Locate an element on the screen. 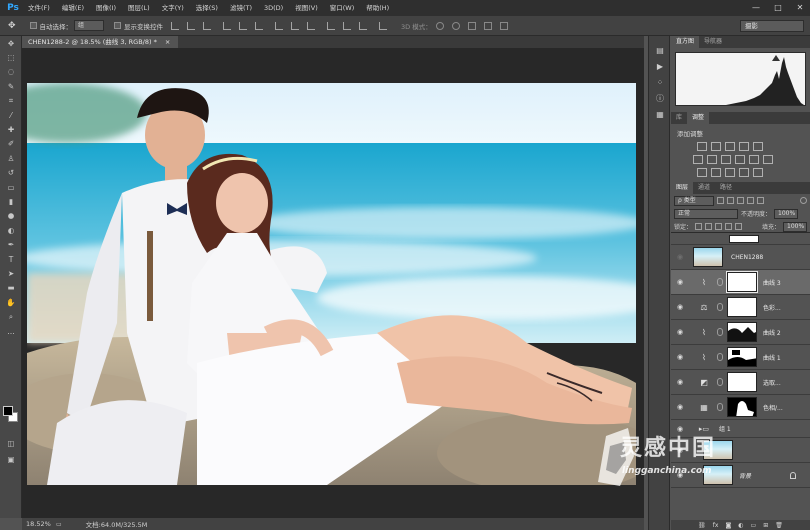 This screenshot has height=530, width=810. layer-row-curves-3: ◉ ⌇ 曲线 3 is located at coordinates (740, 282).